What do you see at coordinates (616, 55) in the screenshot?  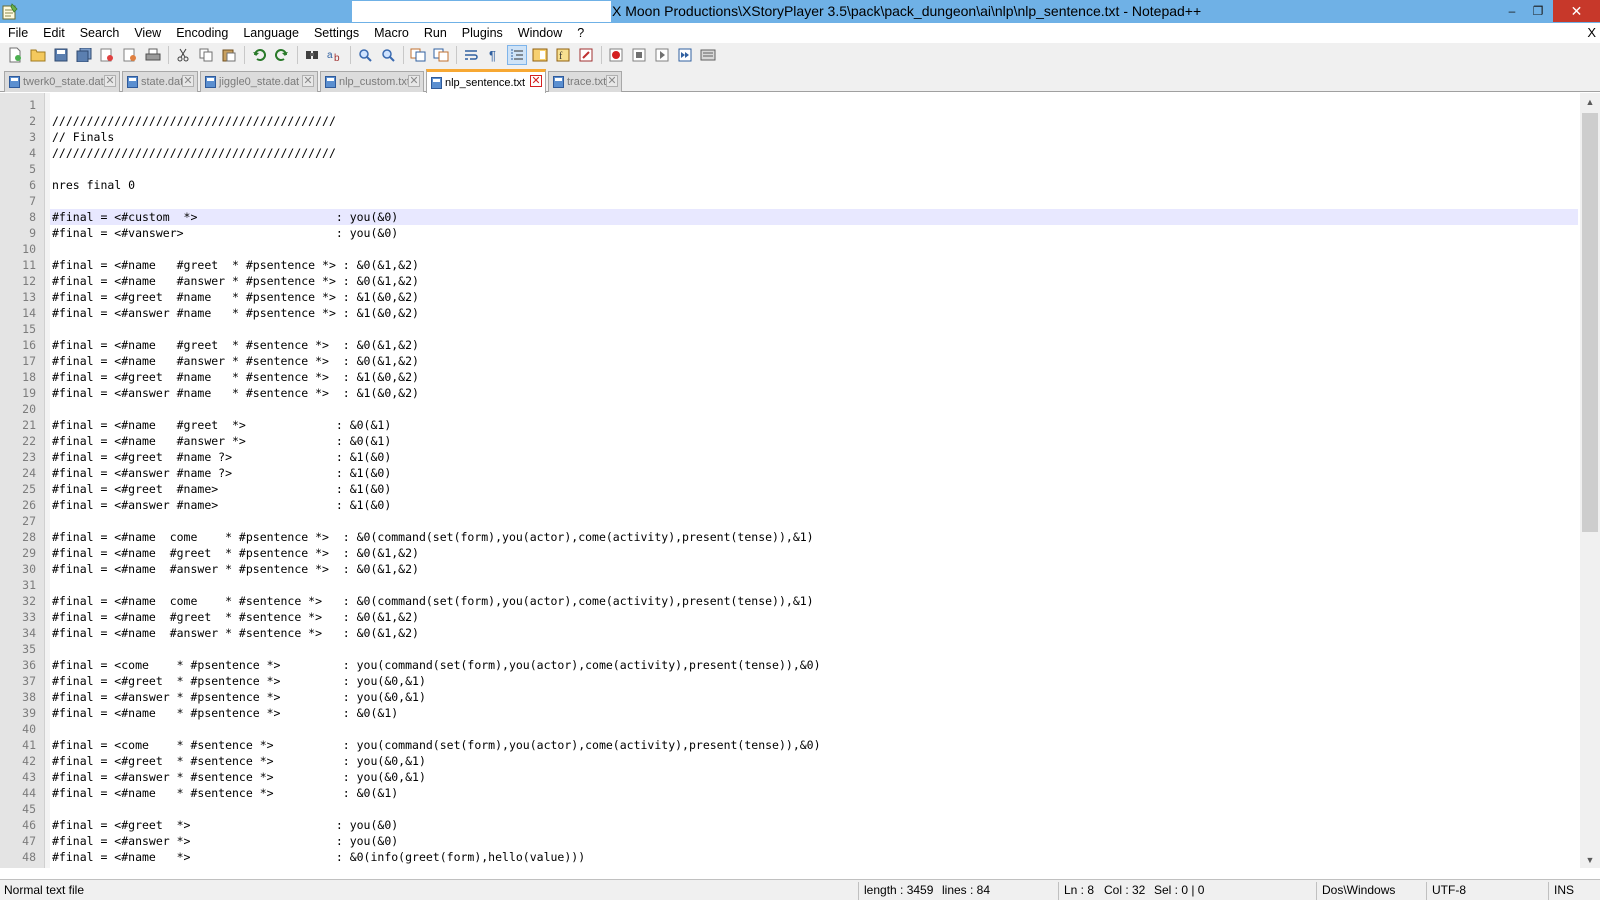 I see `record-macro-icon` at bounding box center [616, 55].